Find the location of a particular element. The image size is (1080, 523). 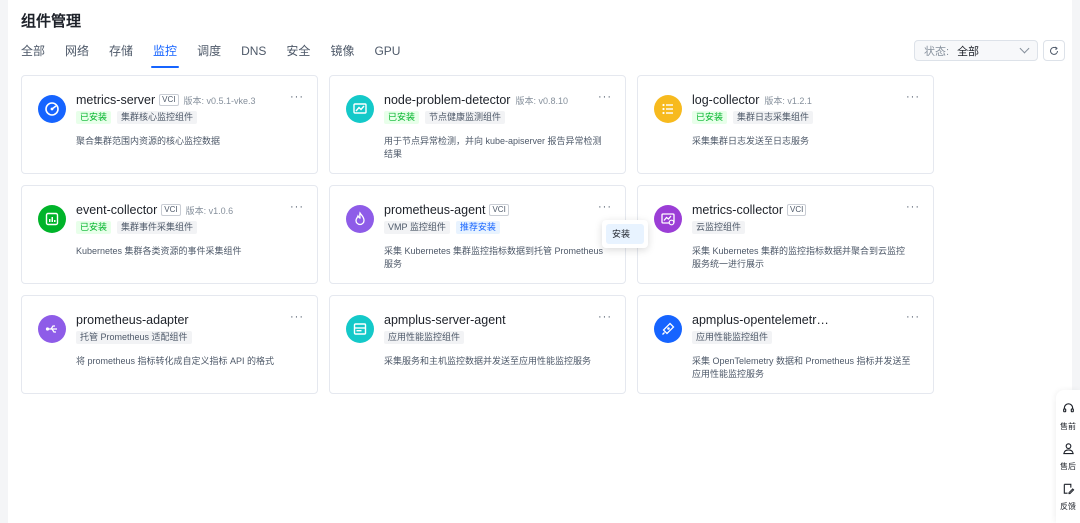

side-item-feedback: 反馈 is located at coordinates (1068, 497).